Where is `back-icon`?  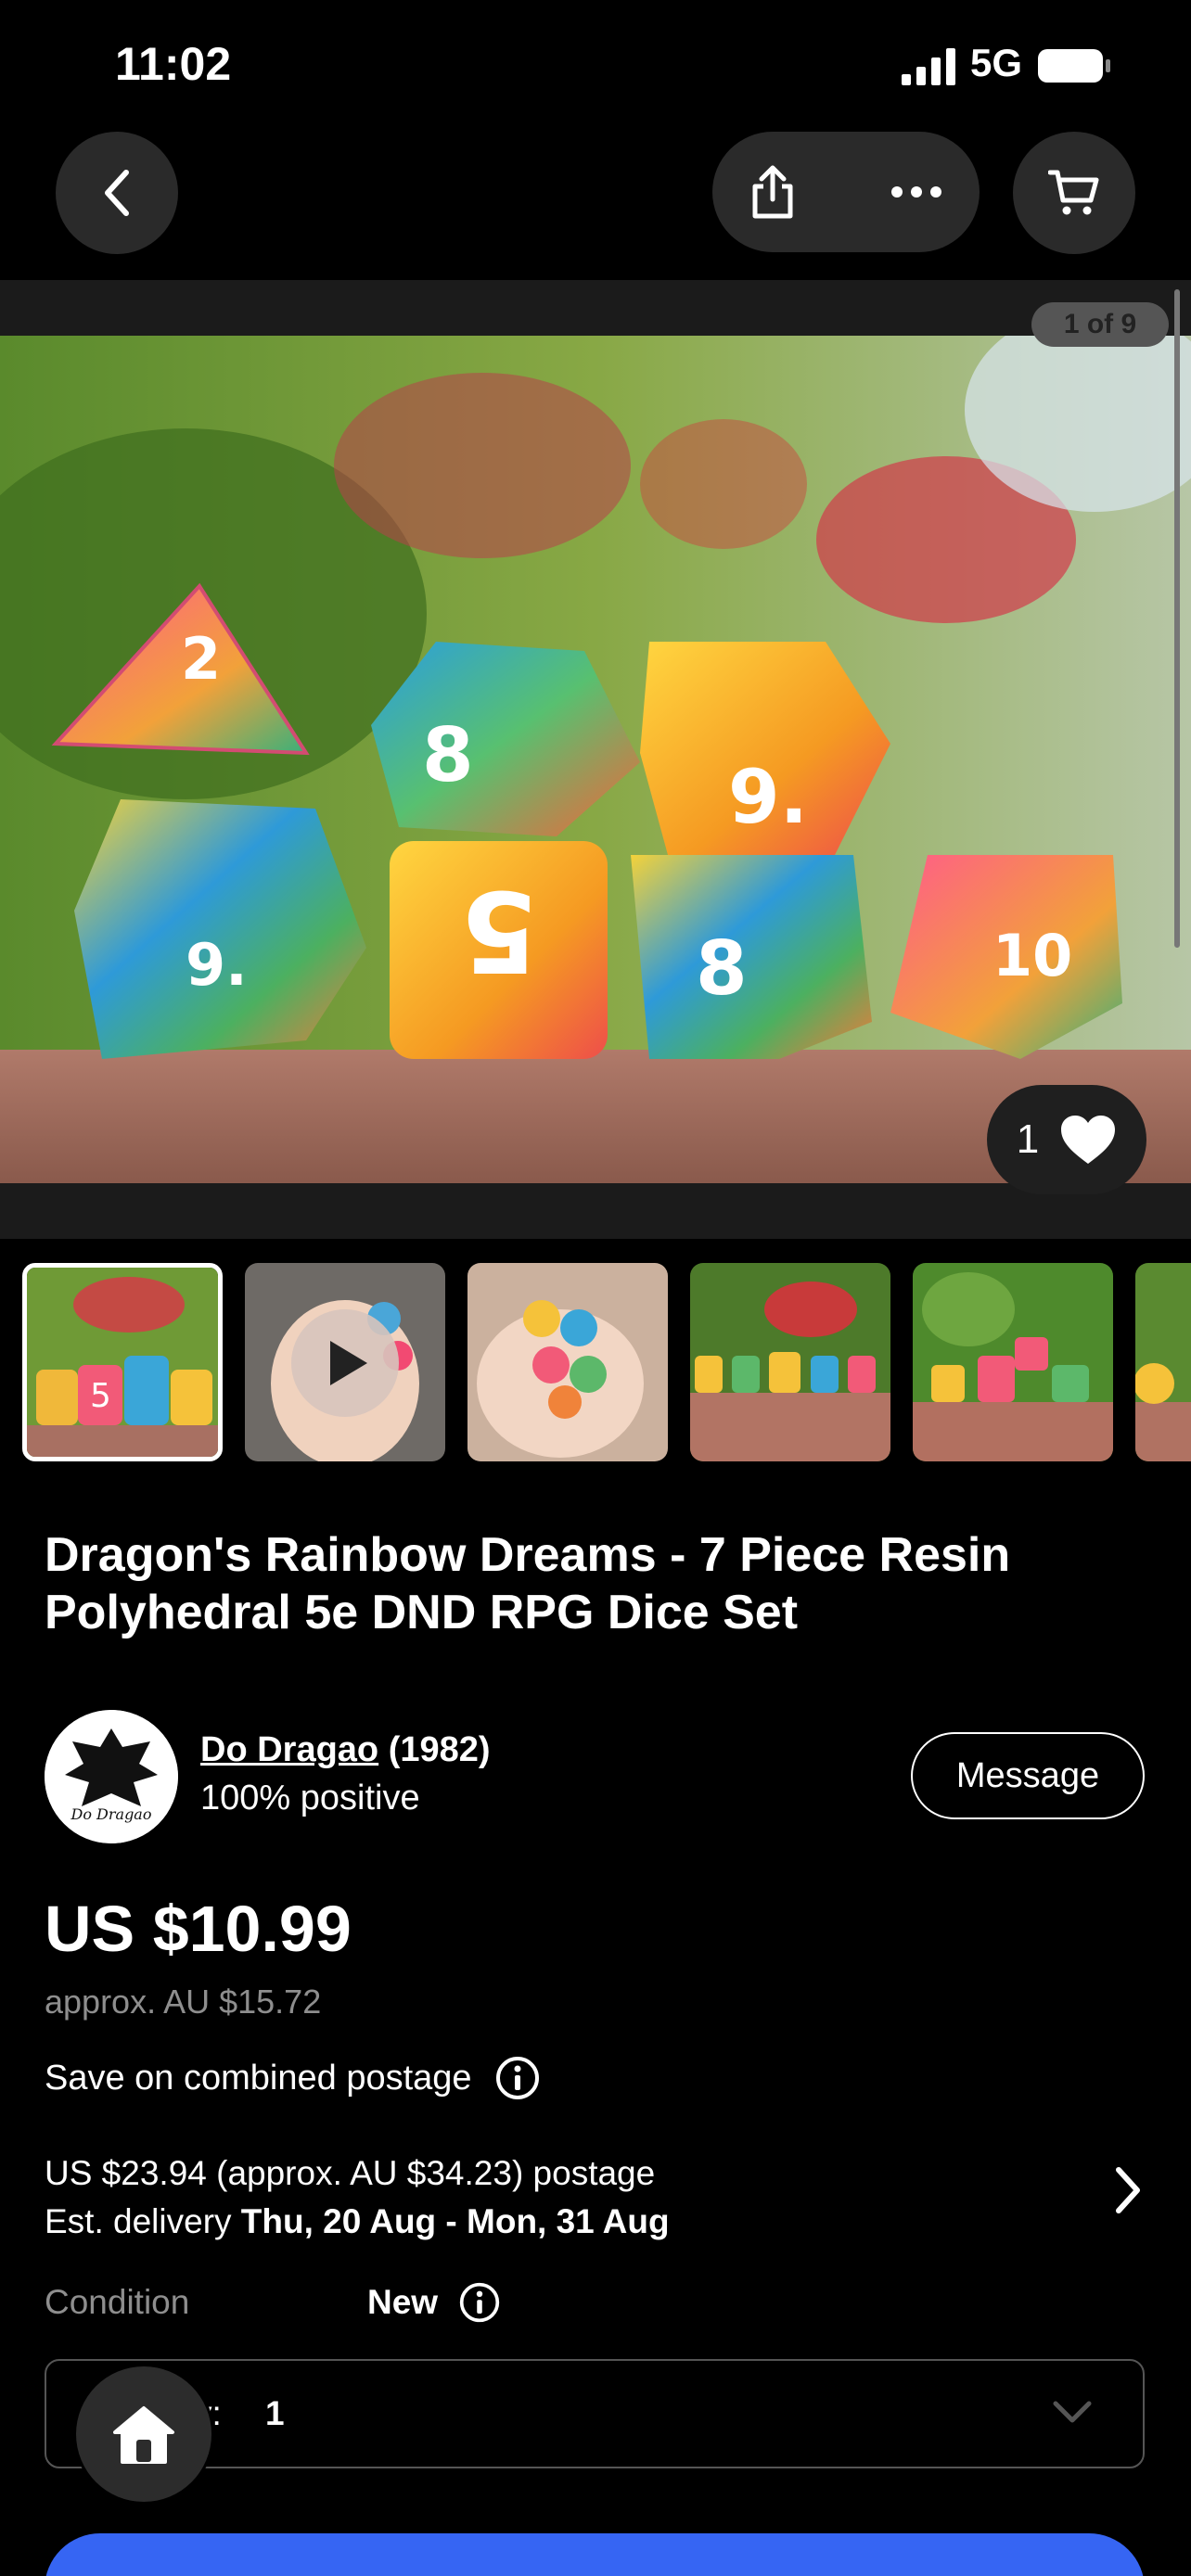
back-icon is located at coordinates (117, 193).